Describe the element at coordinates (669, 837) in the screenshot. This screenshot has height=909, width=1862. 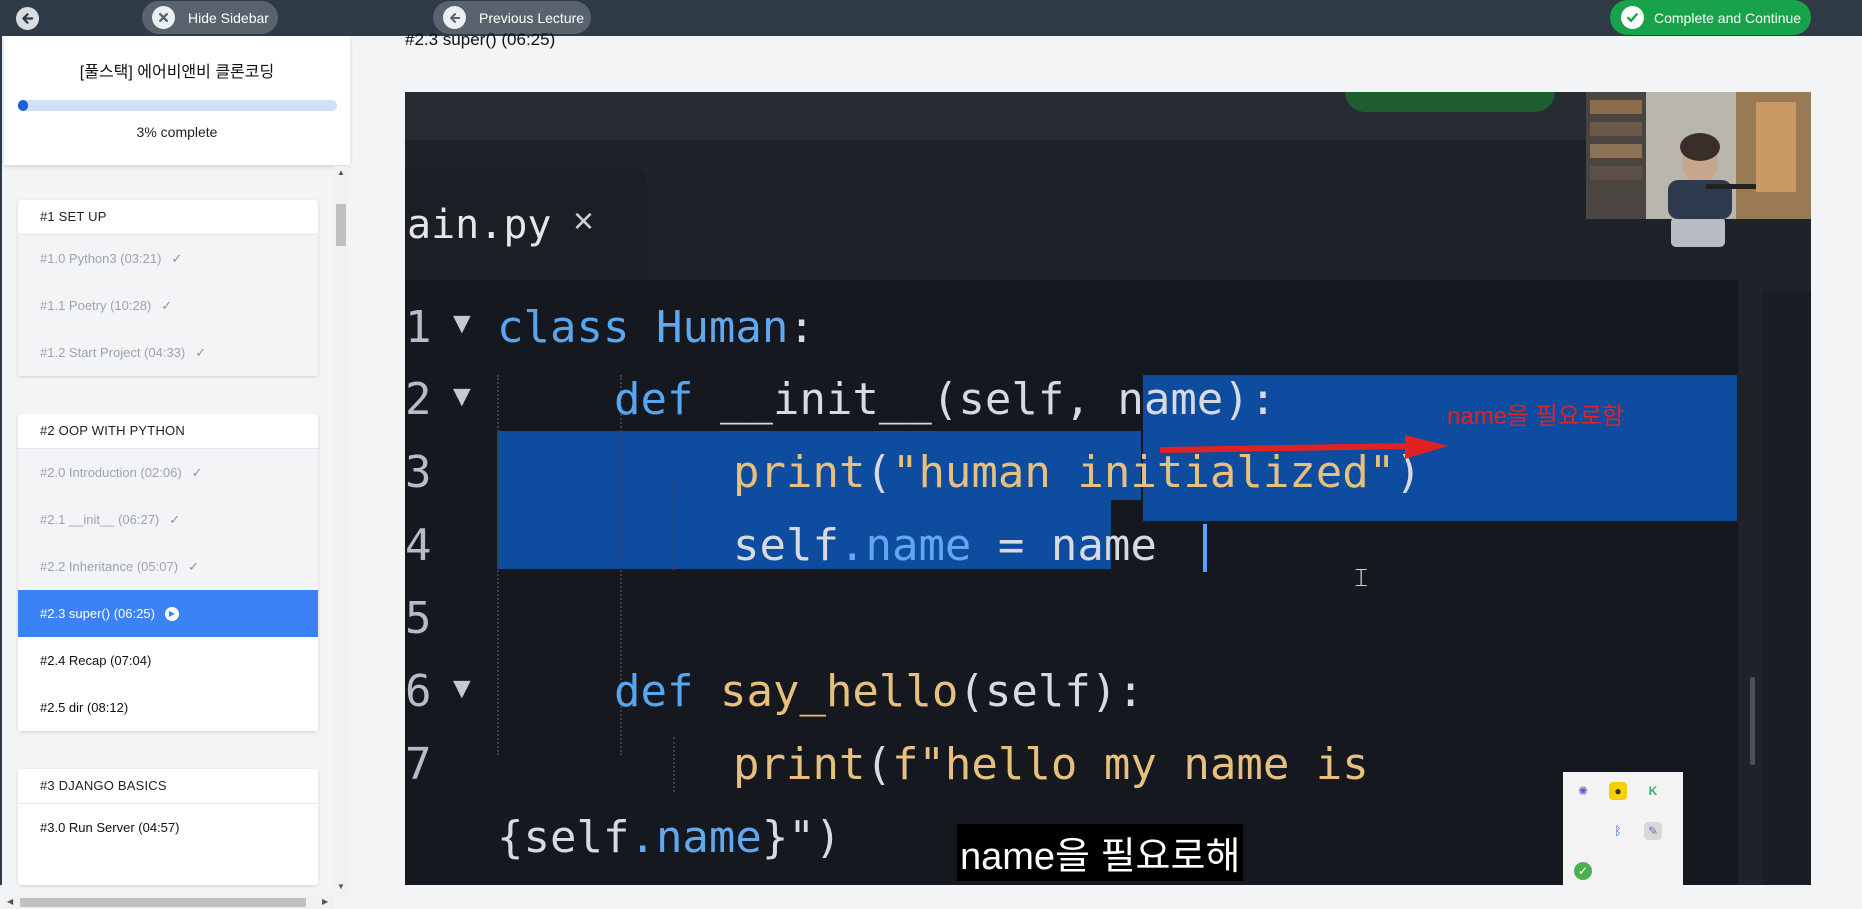
I see `code-line-7-wrap: {self.name}")` at that location.